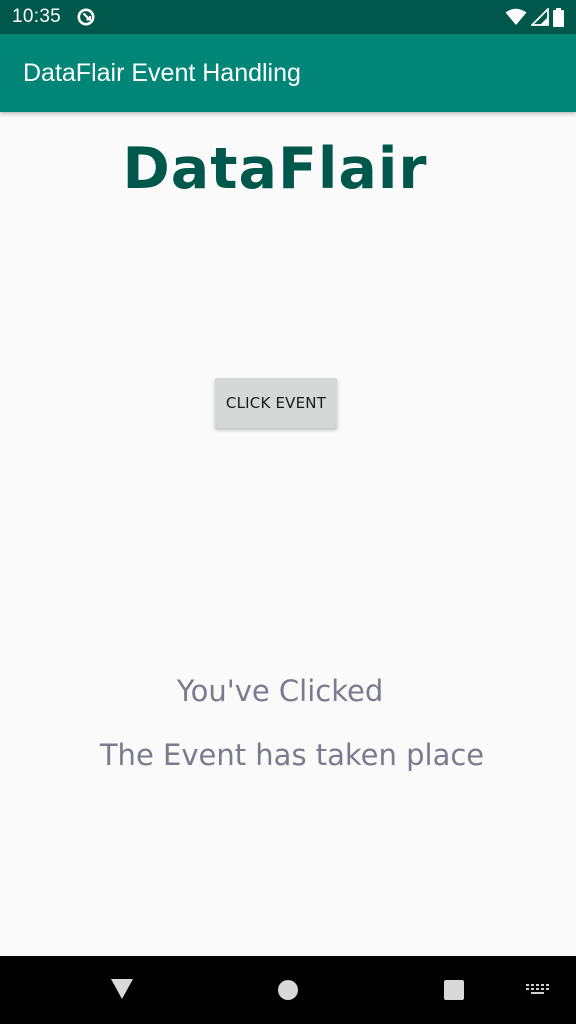 Image resolution: width=576 pixels, height=1024 pixels. Describe the element at coordinates (37, 16) in the screenshot. I see `status-time: 10:35` at that location.